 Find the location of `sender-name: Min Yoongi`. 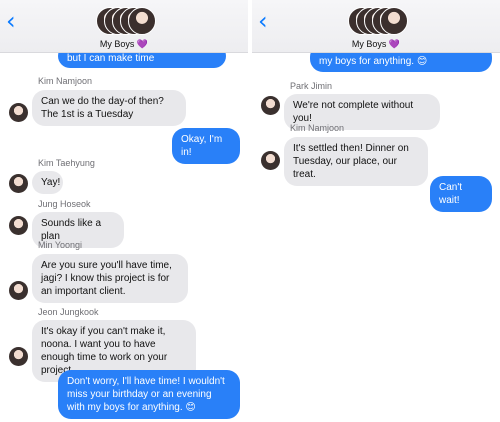

sender-name: Min Yoongi is located at coordinates (60, 245).